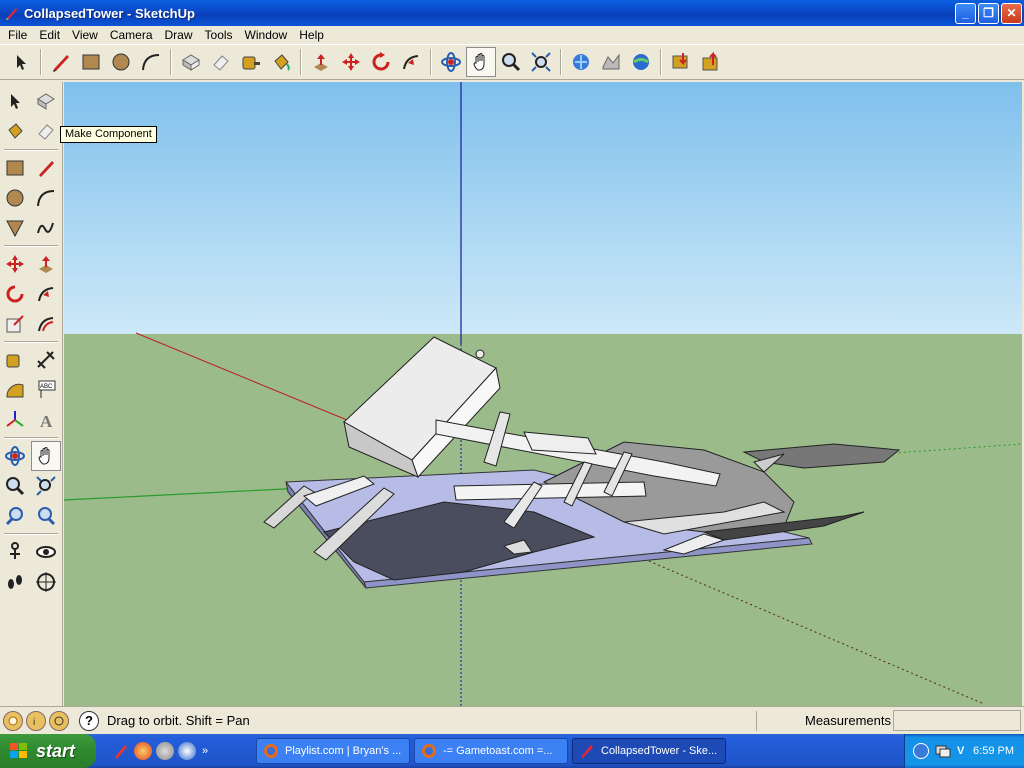  Describe the element at coordinates (15, 582) in the screenshot. I see `walk-tool-icon` at that location.